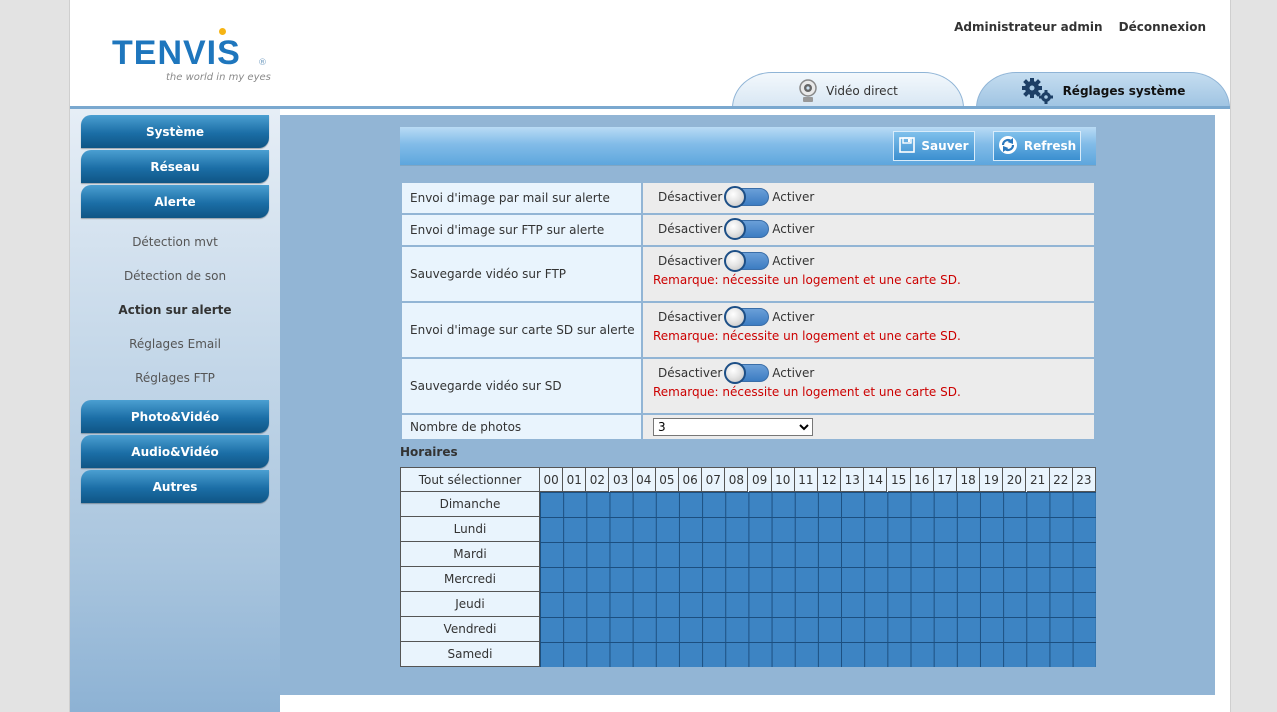 This screenshot has height=712, width=1277. What do you see at coordinates (175, 344) in the screenshot?
I see `sidebar-sub-reglages-email: Réglages Email` at bounding box center [175, 344].